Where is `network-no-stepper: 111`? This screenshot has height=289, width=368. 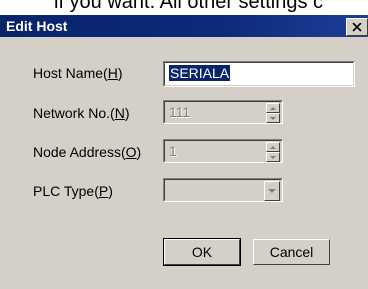
network-no-stepper: 111 is located at coordinates (223, 112).